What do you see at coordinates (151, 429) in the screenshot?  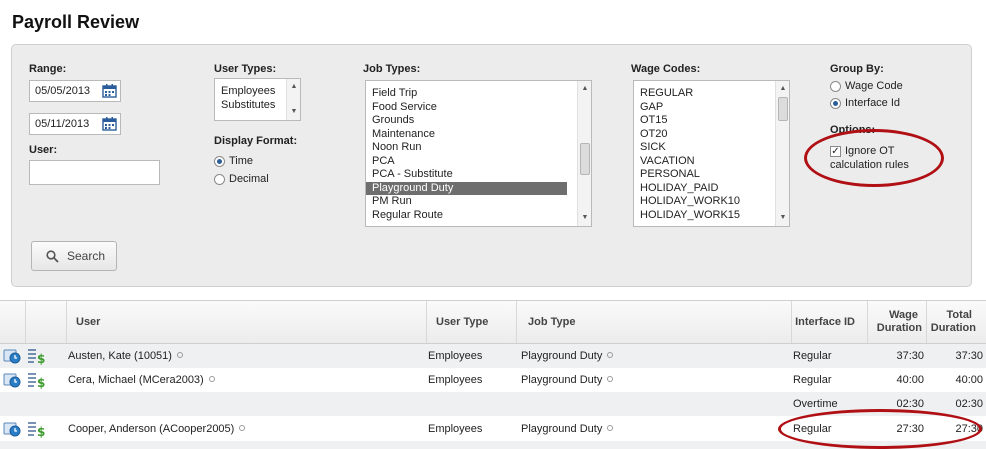 I see `user-name: Cooper, Anderson (ACooper2005)` at bounding box center [151, 429].